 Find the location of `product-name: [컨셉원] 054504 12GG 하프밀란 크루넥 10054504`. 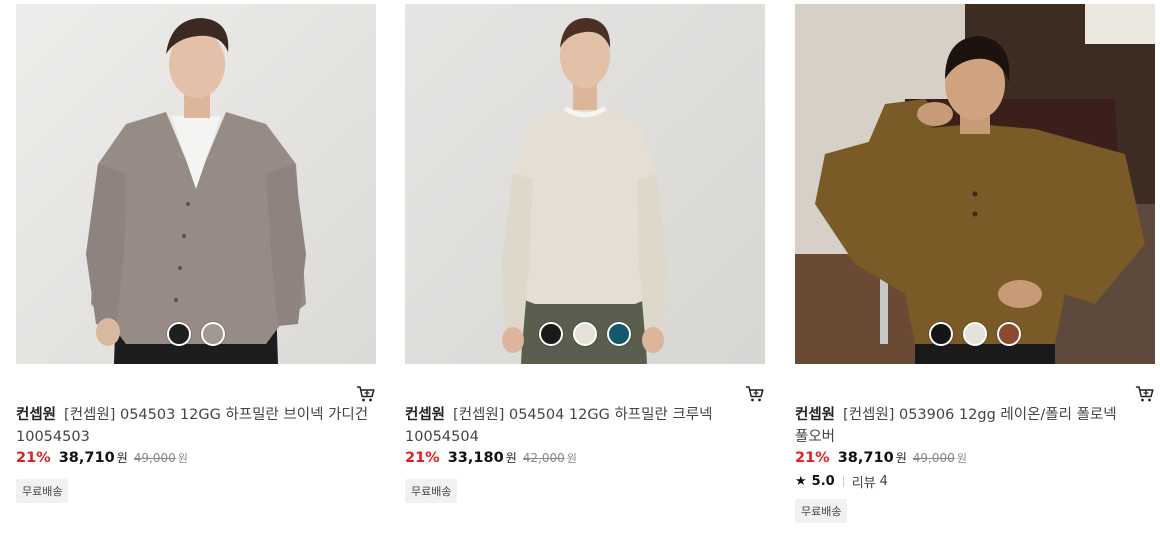

product-name: [컨셉원] 054504 12GG 하프밀란 크루넥 10054504 is located at coordinates (559, 426).